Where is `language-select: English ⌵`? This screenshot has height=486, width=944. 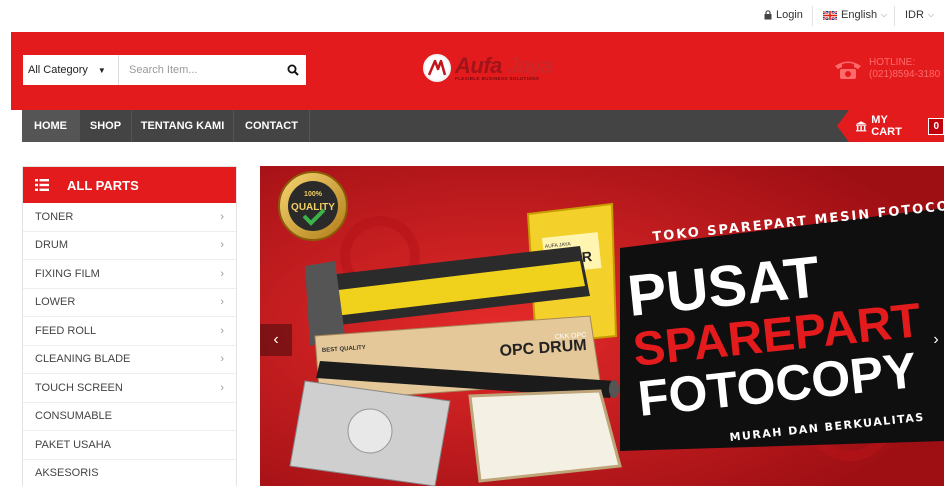
language-select: English ⌵ is located at coordinates (855, 15).